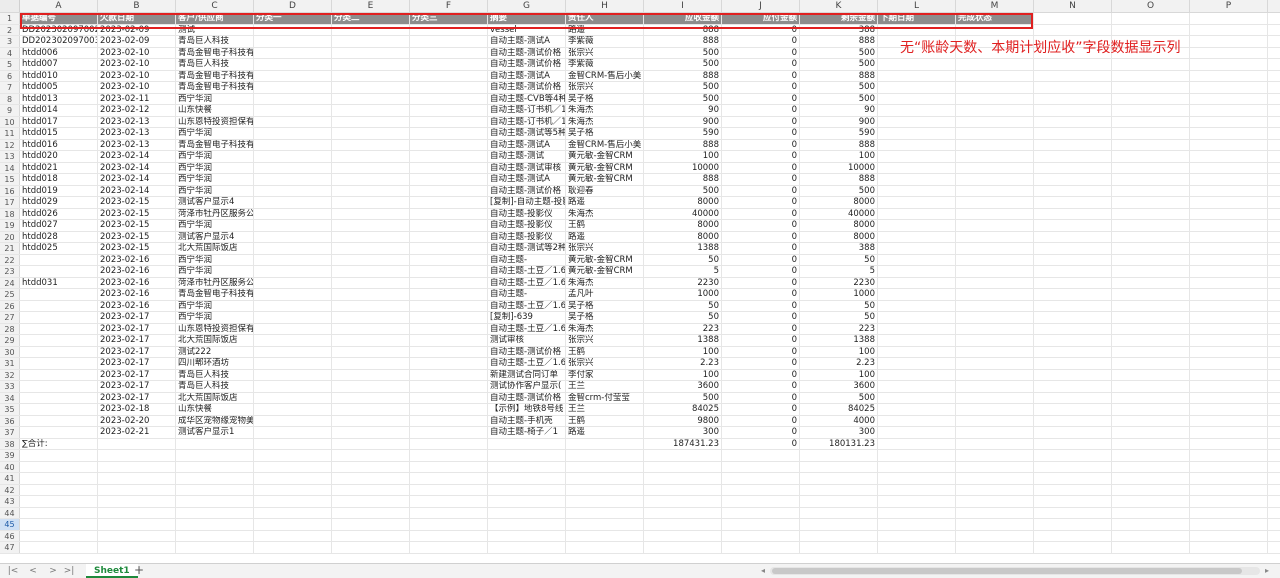 The image size is (1280, 578). I want to click on cell-b: 2023-02-21, so click(137, 432).